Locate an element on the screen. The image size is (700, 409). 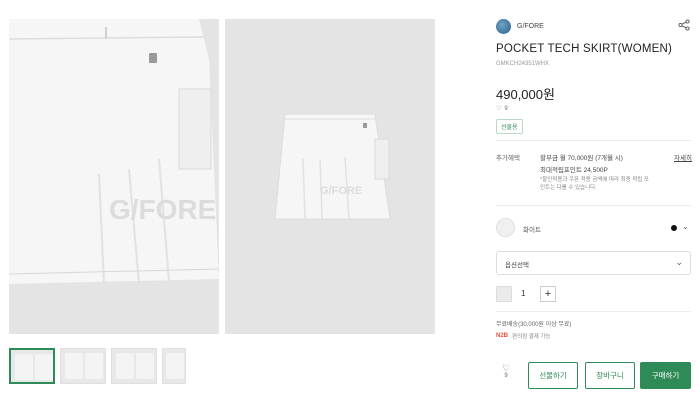
benefit-label: 추가혜택 is located at coordinates (508, 158).